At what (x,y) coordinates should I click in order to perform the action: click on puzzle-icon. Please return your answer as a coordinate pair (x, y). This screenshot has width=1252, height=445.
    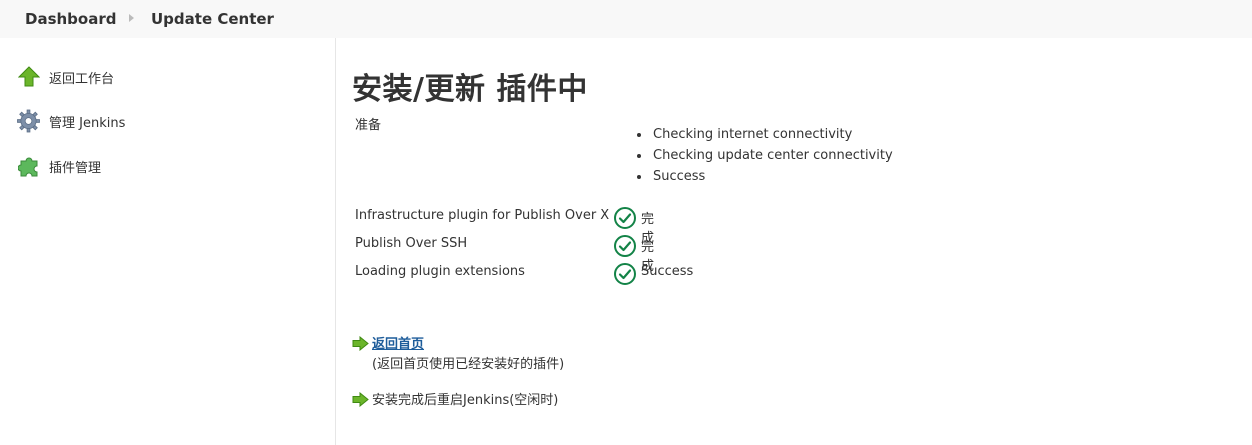
    Looking at the image, I should click on (28, 166).